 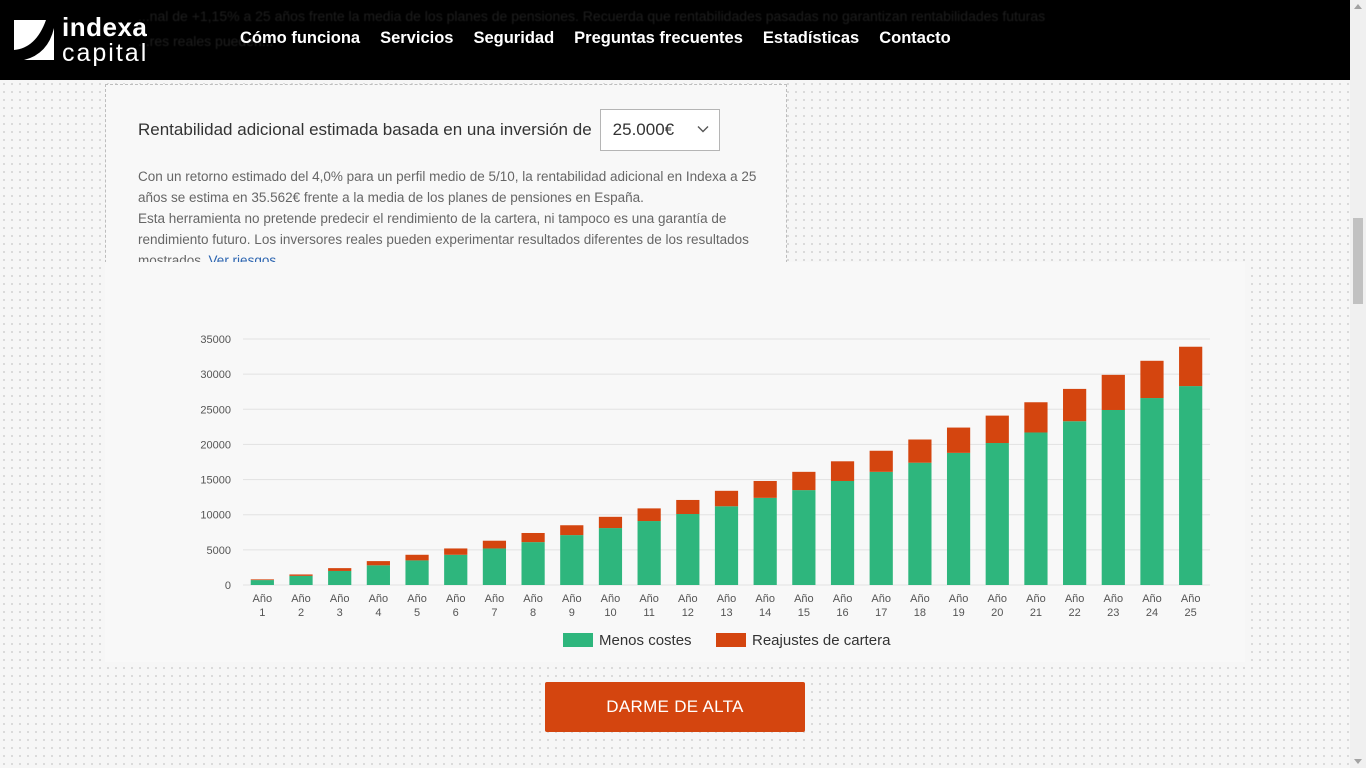 I want to click on x-tick-label: 15, so click(x=804, y=613).